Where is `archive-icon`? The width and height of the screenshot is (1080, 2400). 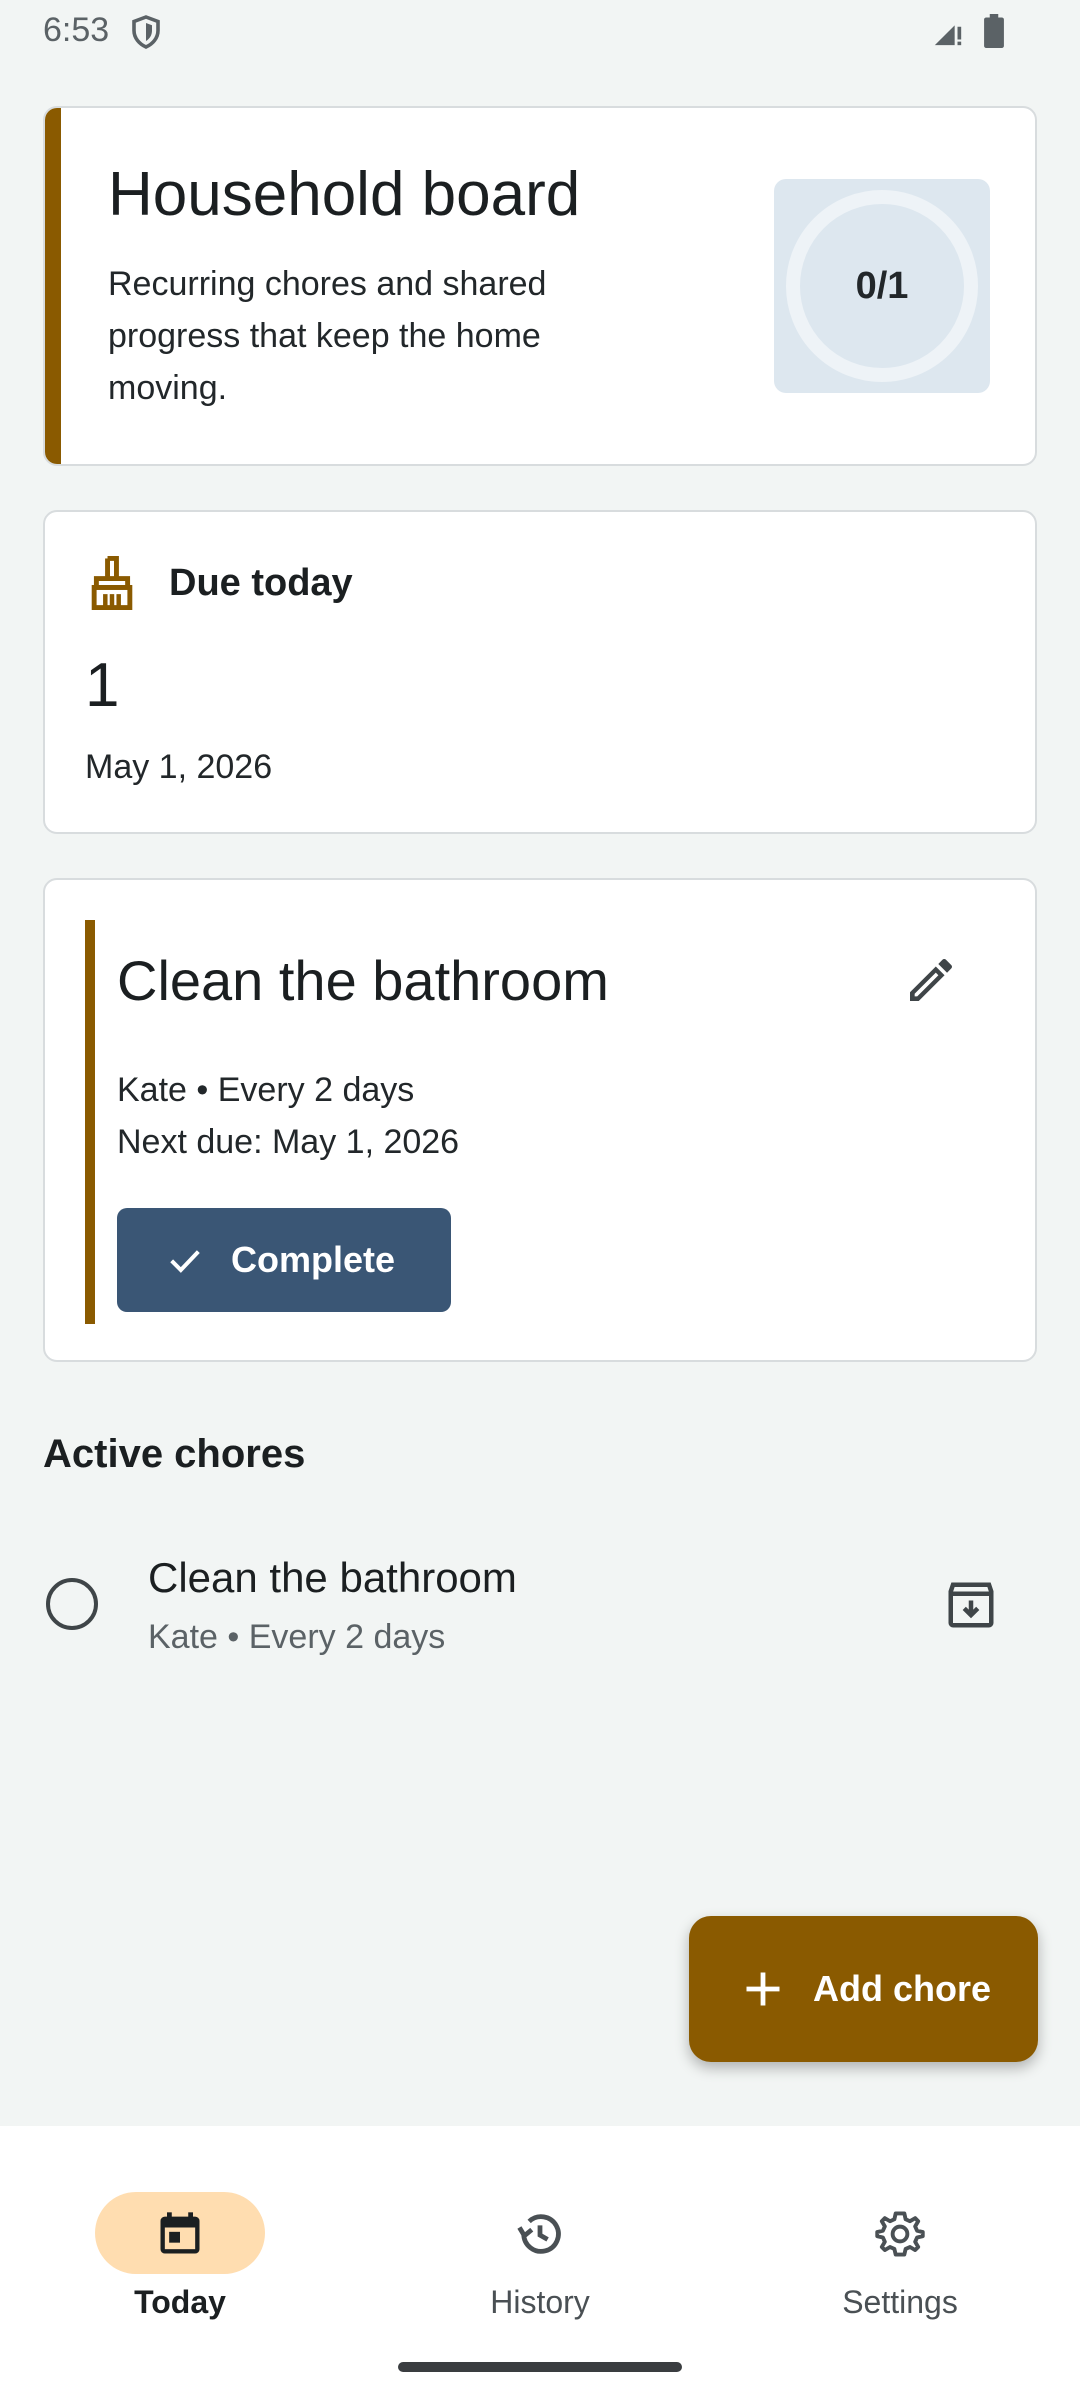
archive-icon is located at coordinates (971, 1605).